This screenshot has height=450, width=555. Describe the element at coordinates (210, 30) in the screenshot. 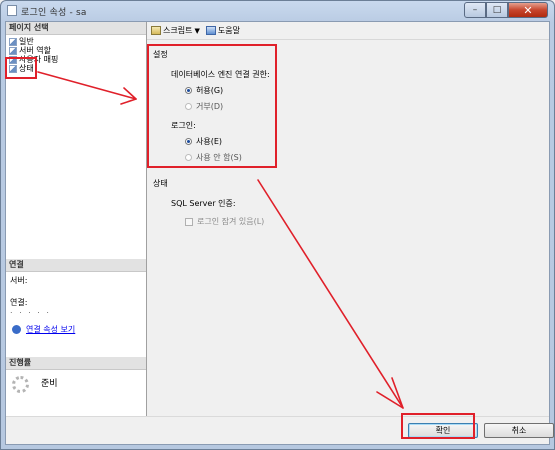

I see `help-icon` at that location.